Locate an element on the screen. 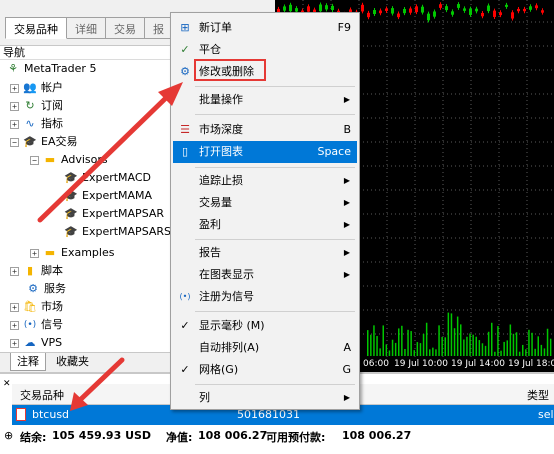 The image size is (554, 454). tree-item-advisors-folder: − ▬ Advisors is located at coordinates (69, 160).